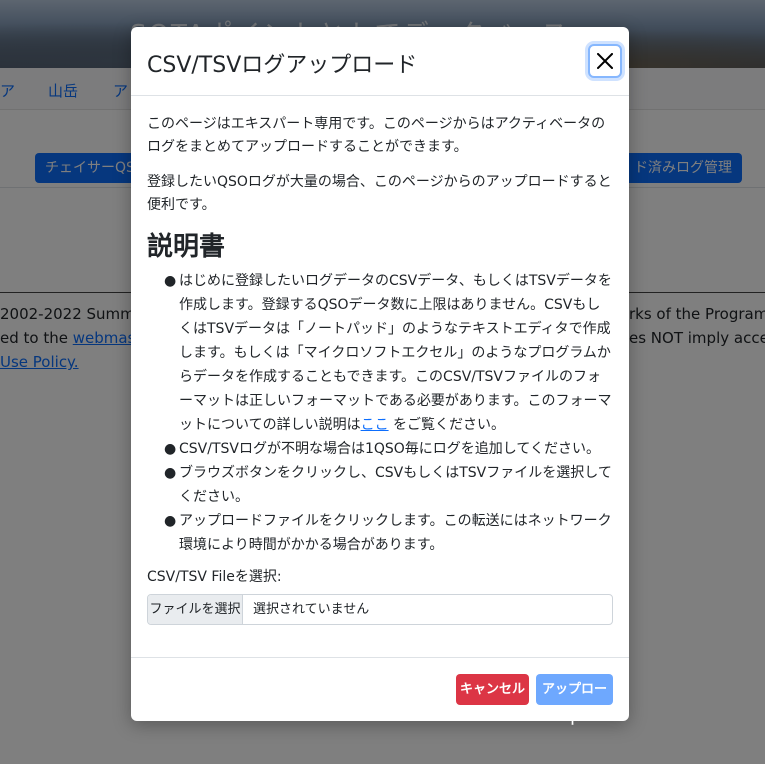  What do you see at coordinates (380, 609) in the screenshot?
I see `file-input: ファイルを選択 選択されていません` at bounding box center [380, 609].